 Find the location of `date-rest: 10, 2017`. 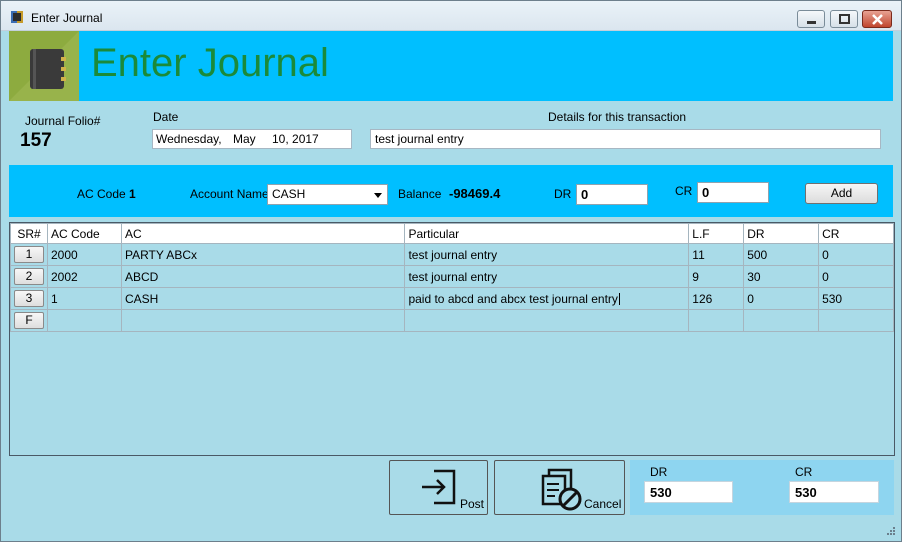

date-rest: 10, 2017 is located at coordinates (295, 139).